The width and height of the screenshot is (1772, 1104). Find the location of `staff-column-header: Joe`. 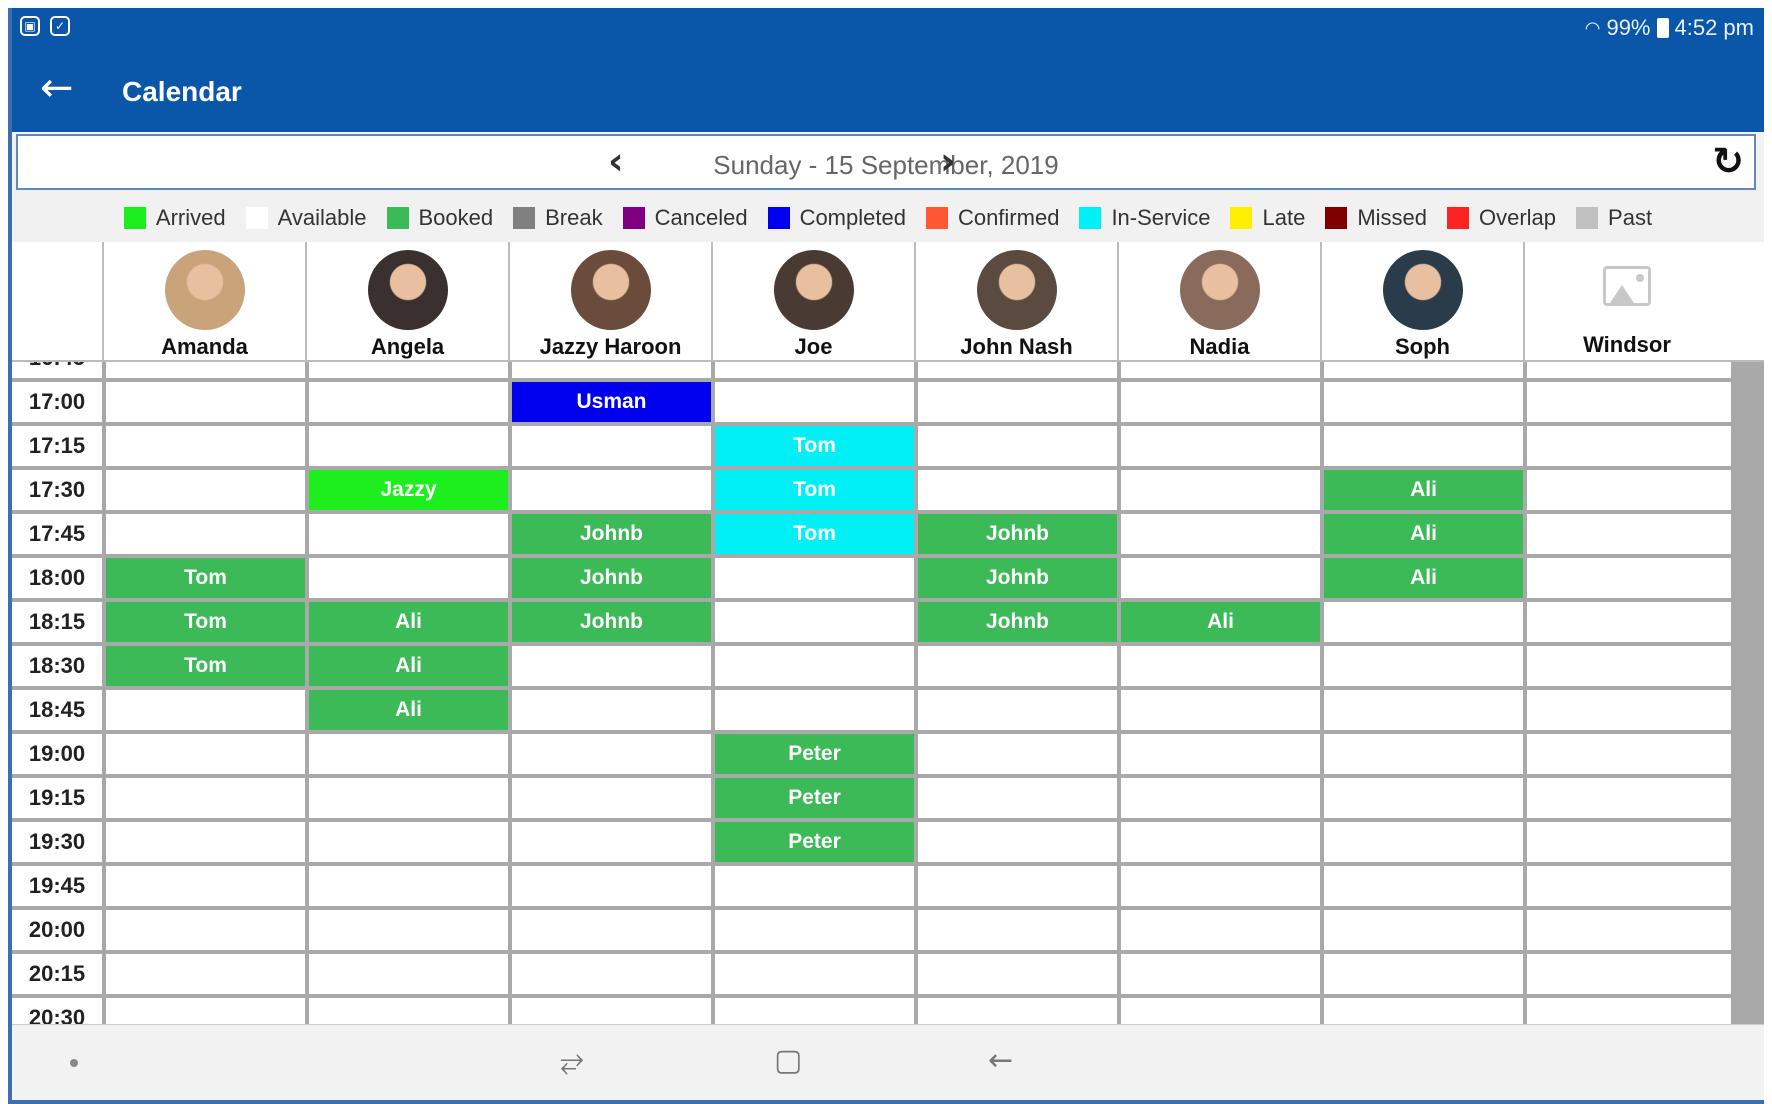

staff-column-header: Joe is located at coordinates (812, 301).